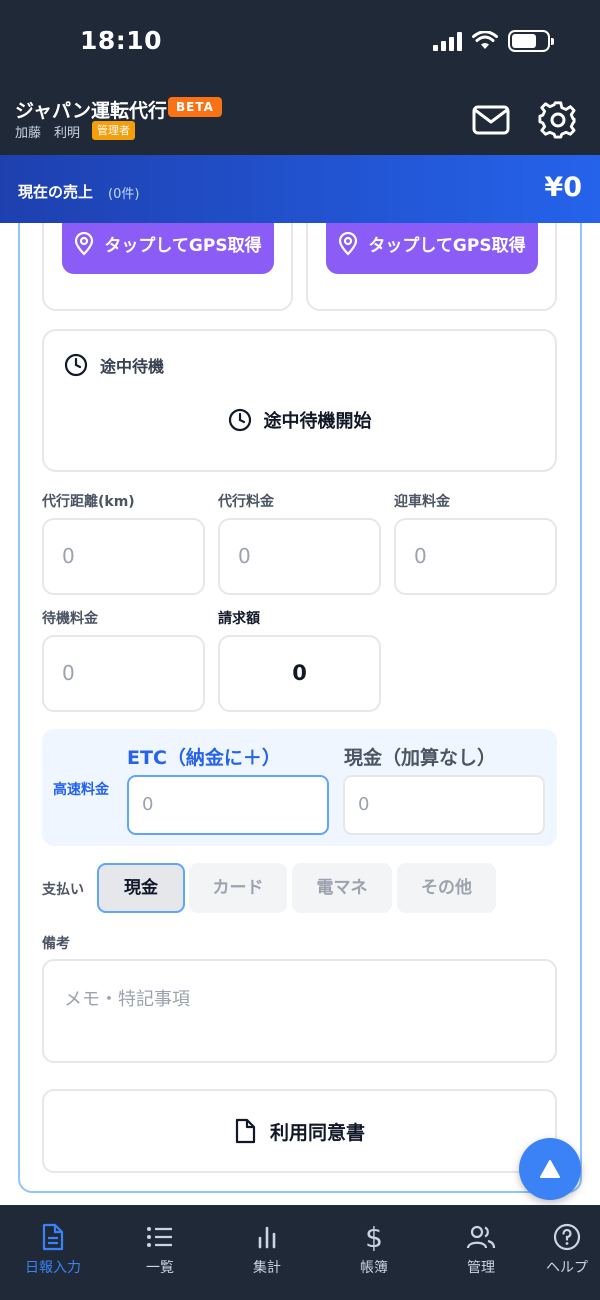  Describe the element at coordinates (300, 189) in the screenshot. I see `sales-summary-bar: 現在の売上 (0件) ¥0` at that location.